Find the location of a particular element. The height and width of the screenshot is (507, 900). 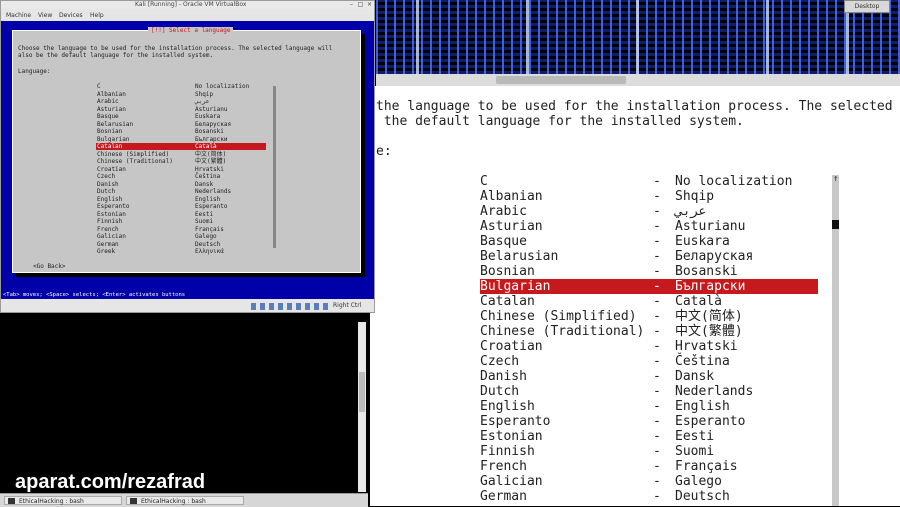

dialog-language-item: Chinese (Simplified) 中文(简体) is located at coordinates (183, 154).